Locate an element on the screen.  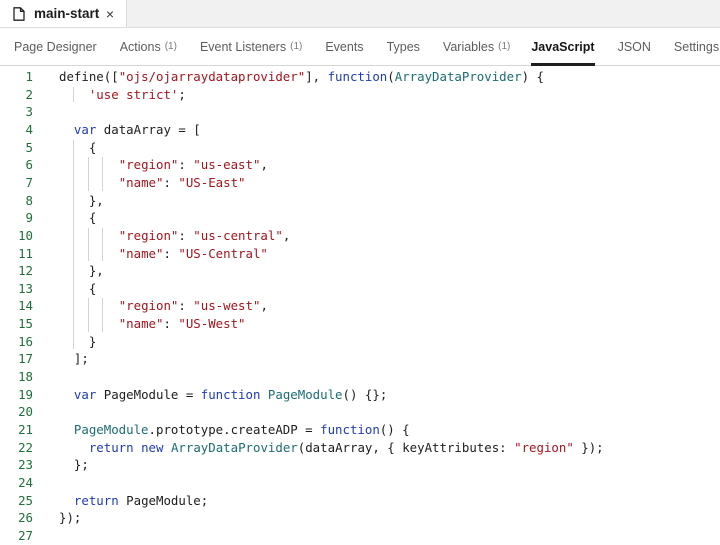
line-number: 5 is located at coordinates (29, 147).